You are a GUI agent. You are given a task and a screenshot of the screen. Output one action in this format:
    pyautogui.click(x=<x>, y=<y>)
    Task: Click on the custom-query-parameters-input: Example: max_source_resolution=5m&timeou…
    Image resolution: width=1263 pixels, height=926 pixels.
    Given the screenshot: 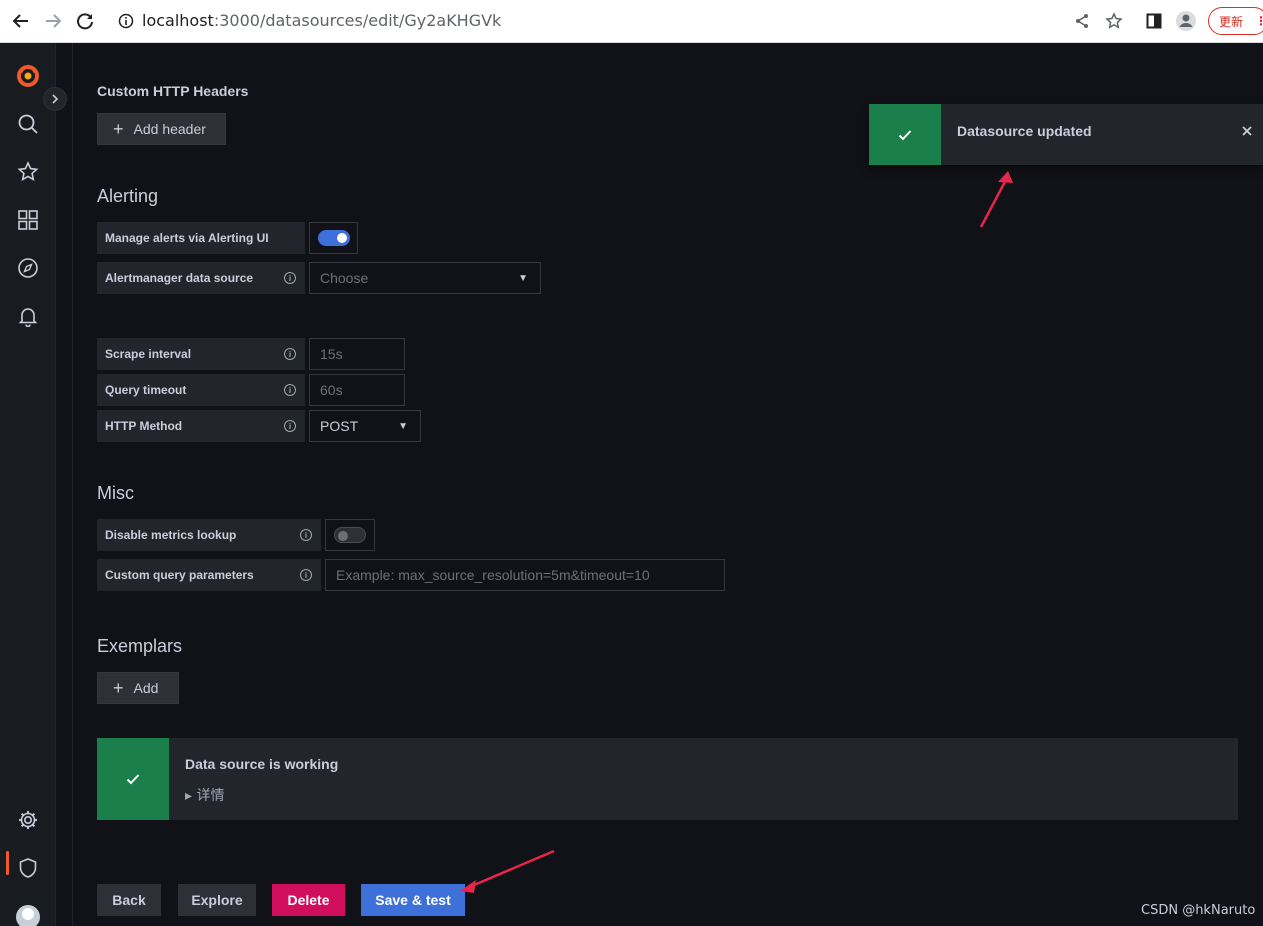 What is the action you would take?
    pyautogui.click(x=525, y=575)
    